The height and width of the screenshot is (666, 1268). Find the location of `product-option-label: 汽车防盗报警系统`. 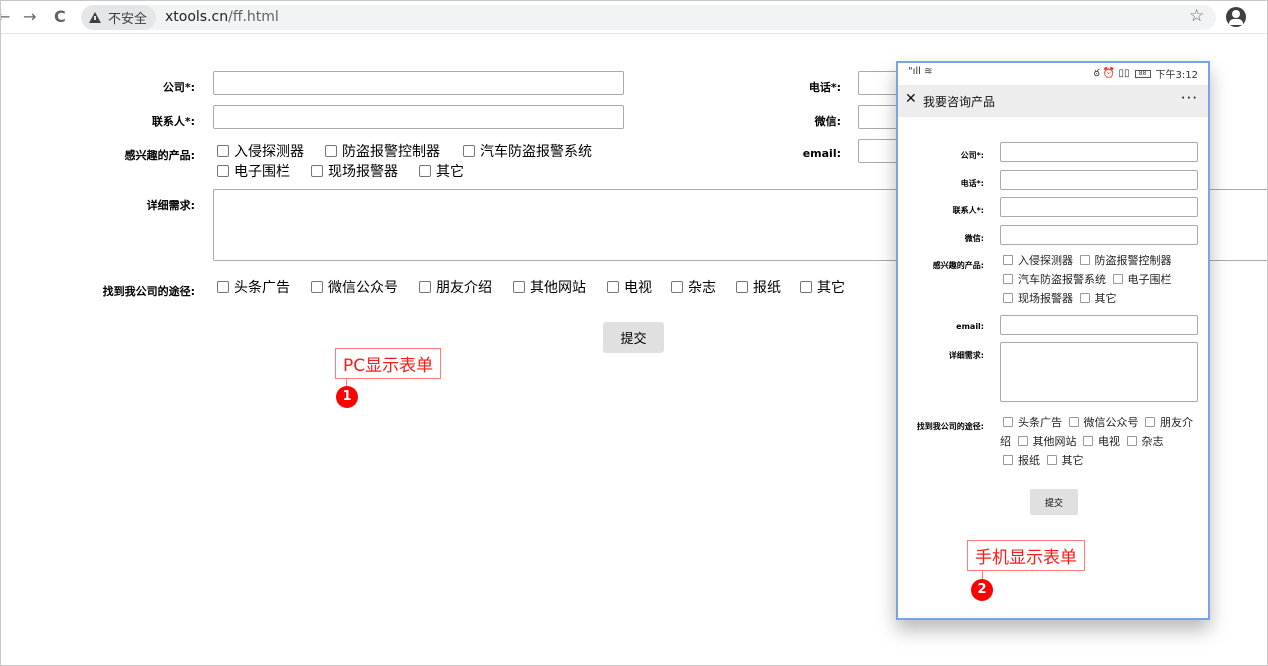

product-option-label: 汽车防盗报警系统 is located at coordinates (536, 152).